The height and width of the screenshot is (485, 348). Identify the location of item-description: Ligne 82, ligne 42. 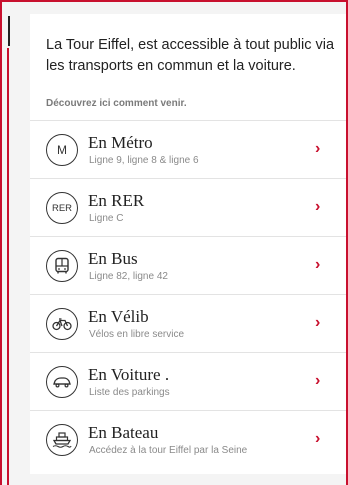
(128, 276).